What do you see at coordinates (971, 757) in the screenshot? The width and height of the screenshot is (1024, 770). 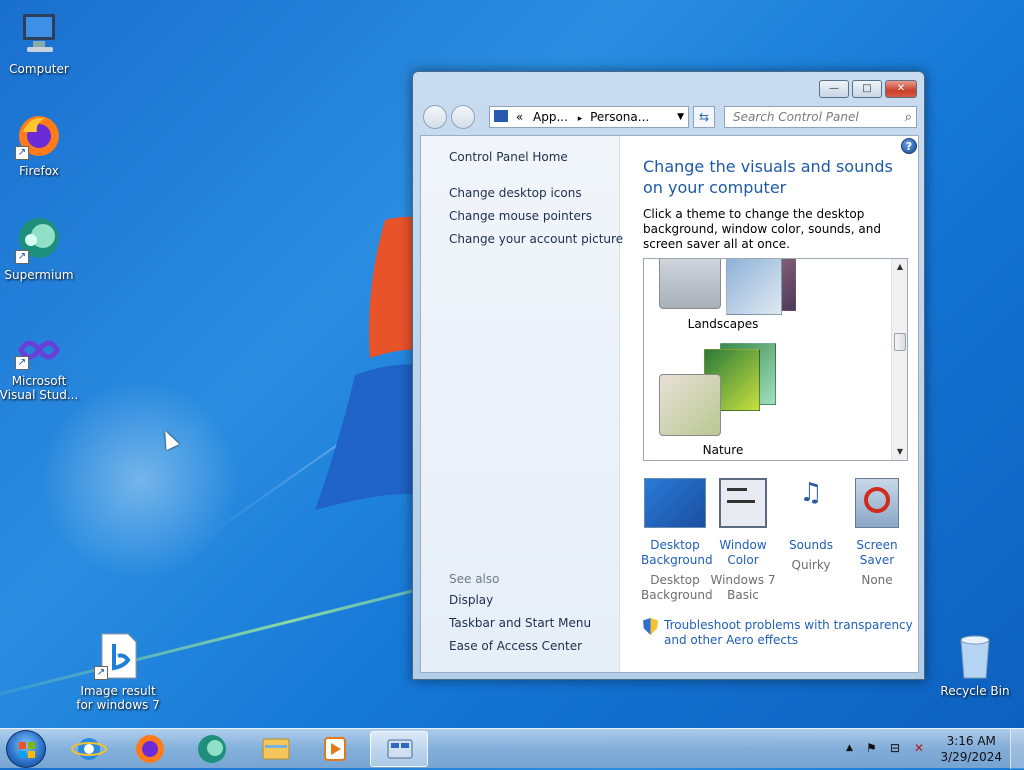 I see `clock-date: 3/29/2024` at bounding box center [971, 757].